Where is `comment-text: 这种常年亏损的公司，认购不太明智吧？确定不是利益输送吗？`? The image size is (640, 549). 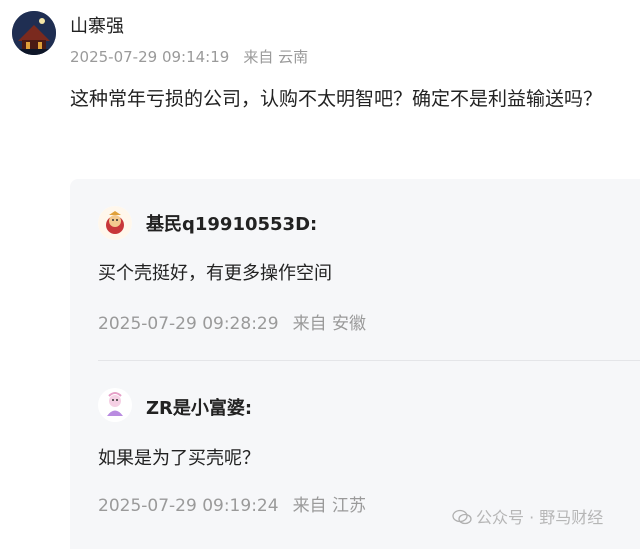 comment-text: 这种常年亏损的公司，认购不太明智吧？确定不是利益输送吗？ is located at coordinates (336, 99).